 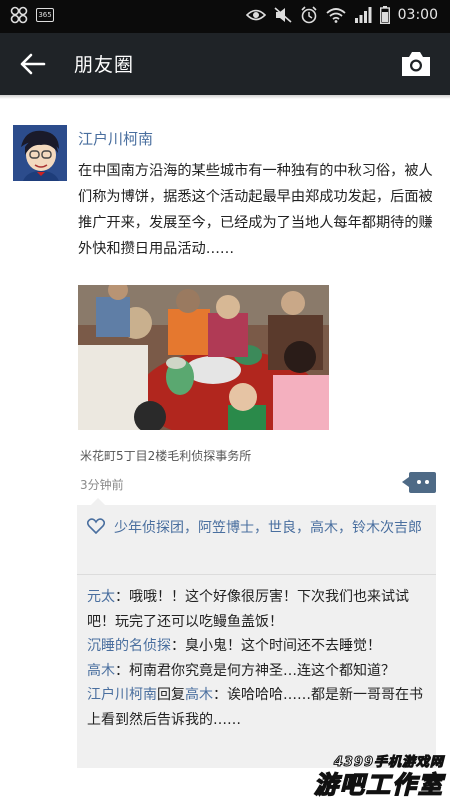 What do you see at coordinates (165, 455) in the screenshot?
I see `post-location: 米花町5丁目2楼毛利侦探事务所` at bounding box center [165, 455].